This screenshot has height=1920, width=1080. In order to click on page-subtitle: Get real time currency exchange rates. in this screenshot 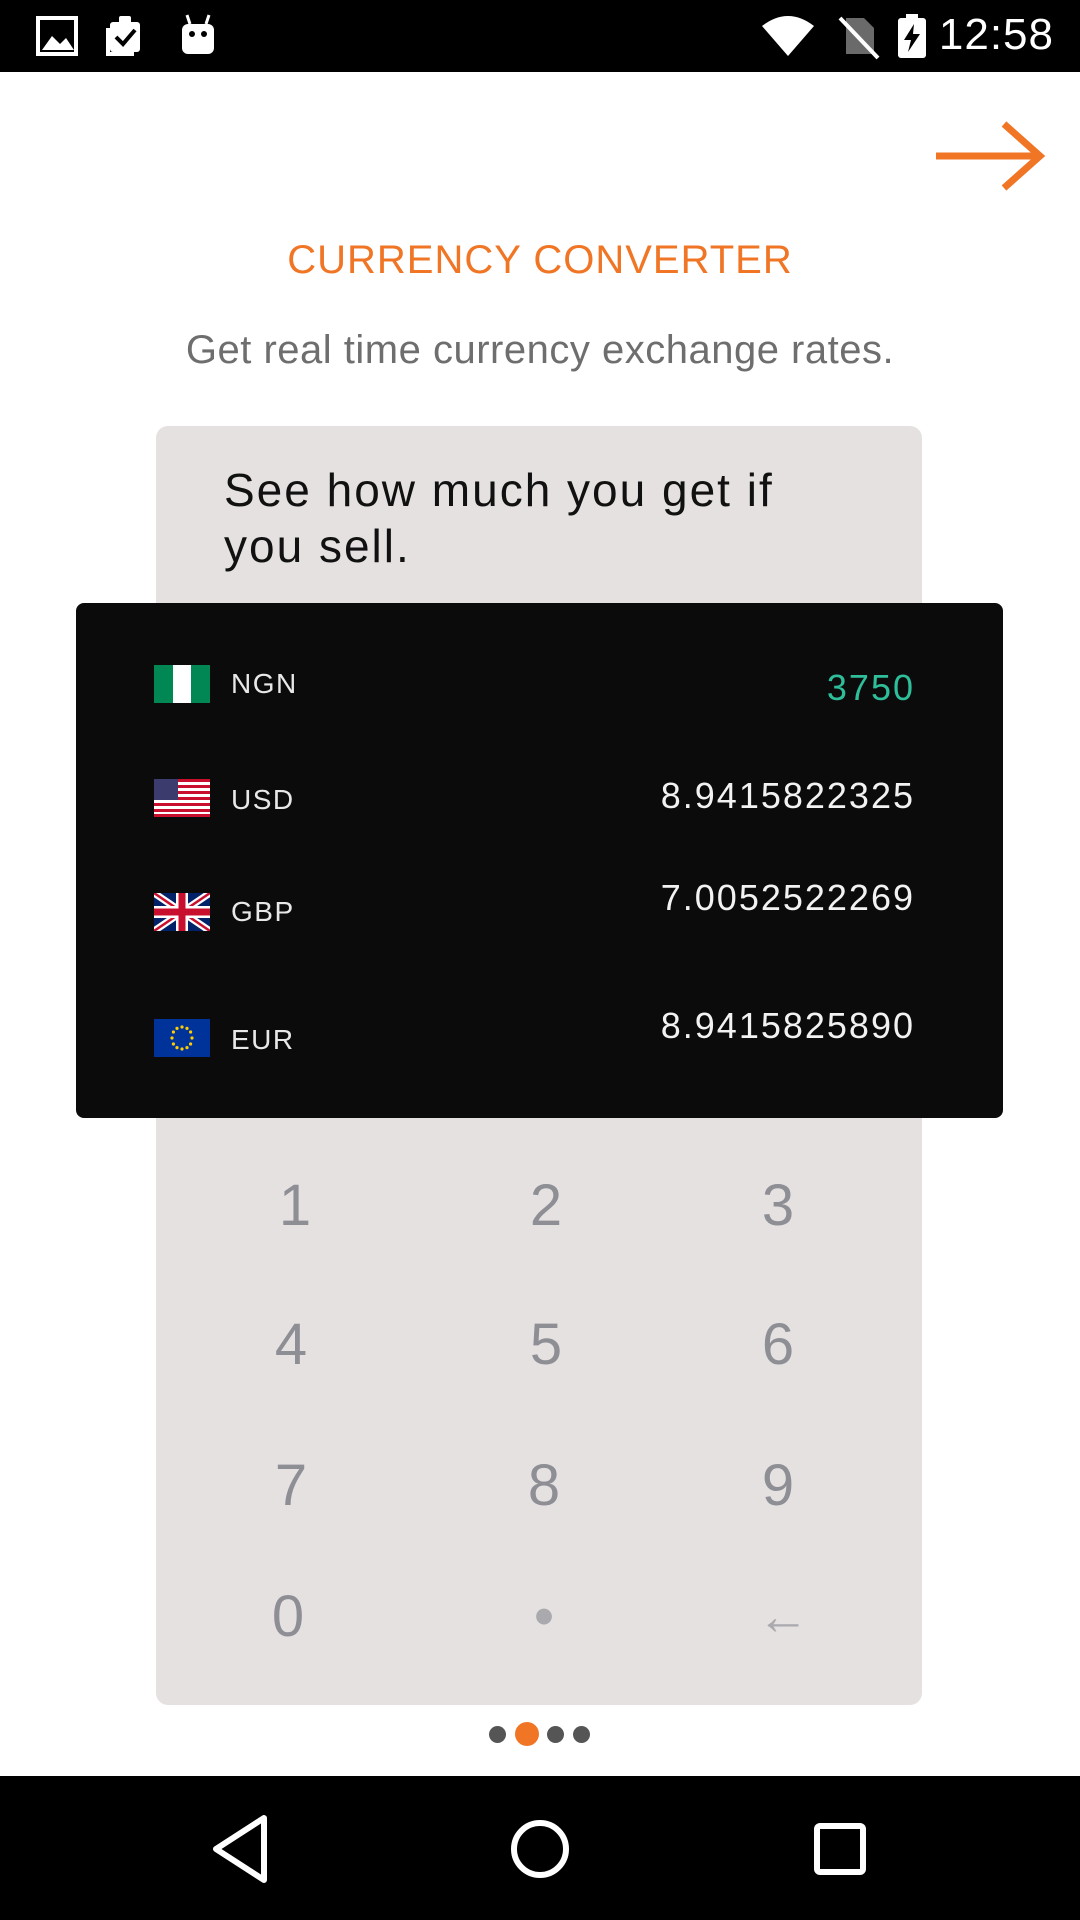, I will do `click(540, 350)`.